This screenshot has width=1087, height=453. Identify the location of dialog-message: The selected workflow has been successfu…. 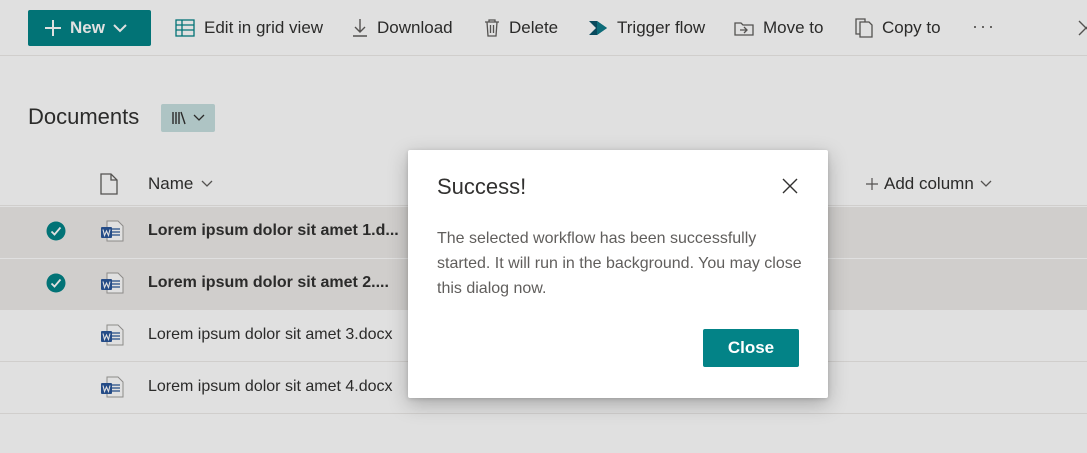
(619, 263).